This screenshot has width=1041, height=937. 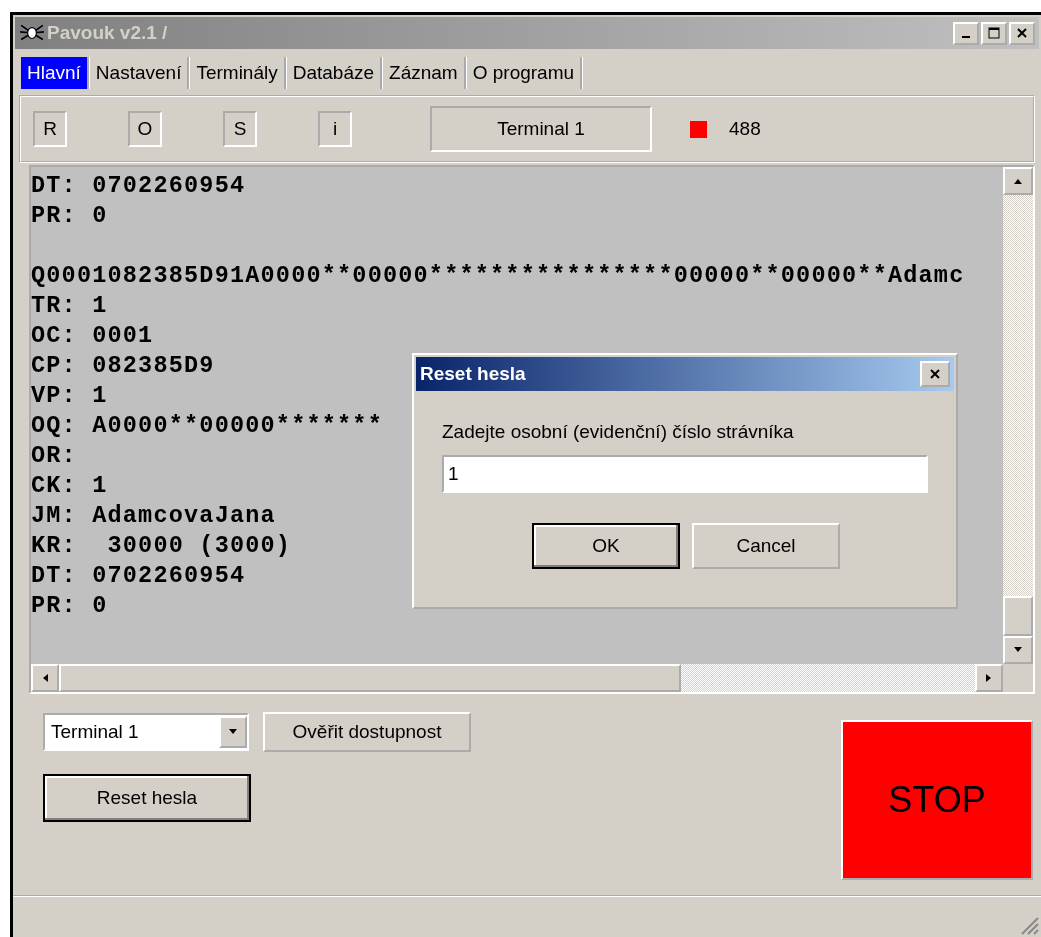 What do you see at coordinates (45, 678) in the screenshot?
I see `left-arrow-icon` at bounding box center [45, 678].